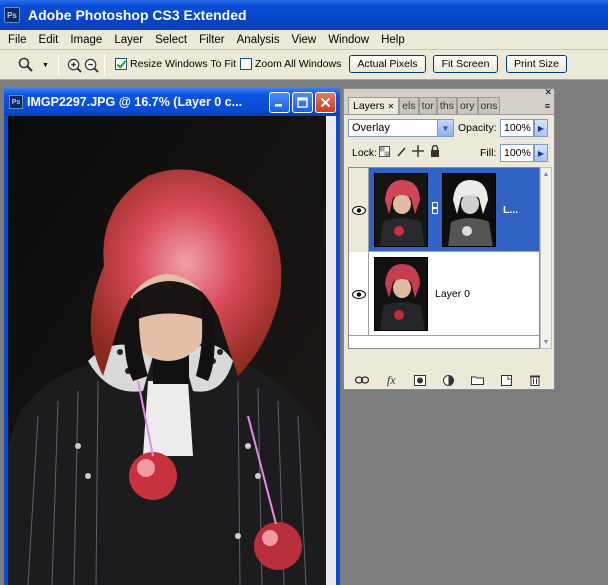 The image size is (608, 585). What do you see at coordinates (86, 40) in the screenshot?
I see `menu-image: Image` at bounding box center [86, 40].